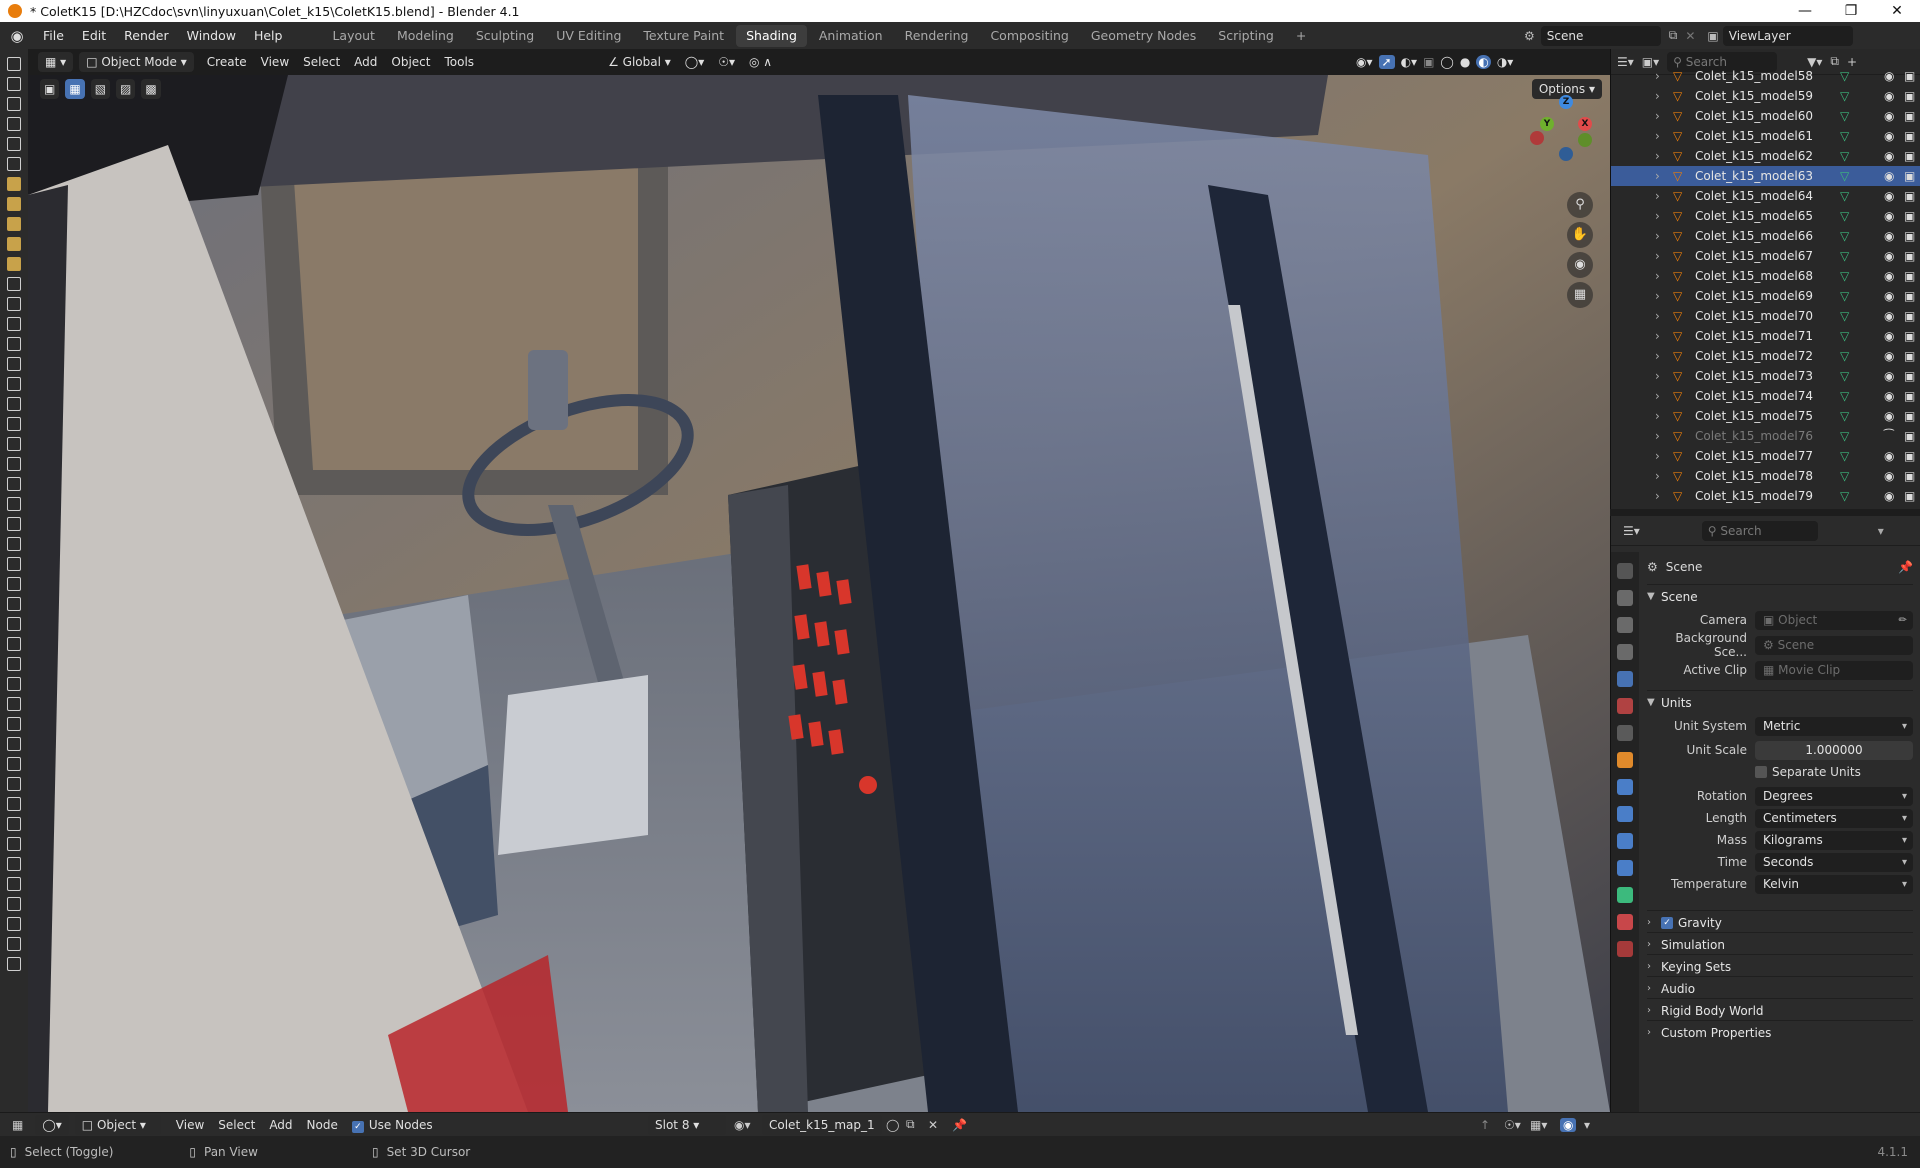 The image size is (1920, 1168). What do you see at coordinates (1834, 670) in the screenshot?
I see `active-clip-field: ▦ Movie Clip` at bounding box center [1834, 670].